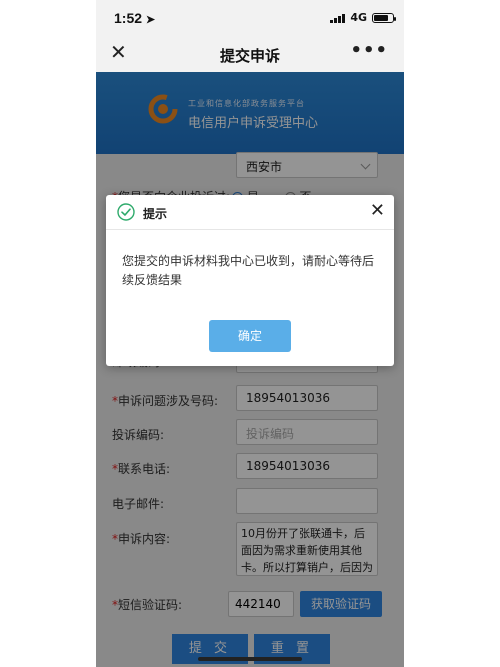  What do you see at coordinates (135, 18) in the screenshot?
I see `status-time: 1:52 ➤` at bounding box center [135, 18].